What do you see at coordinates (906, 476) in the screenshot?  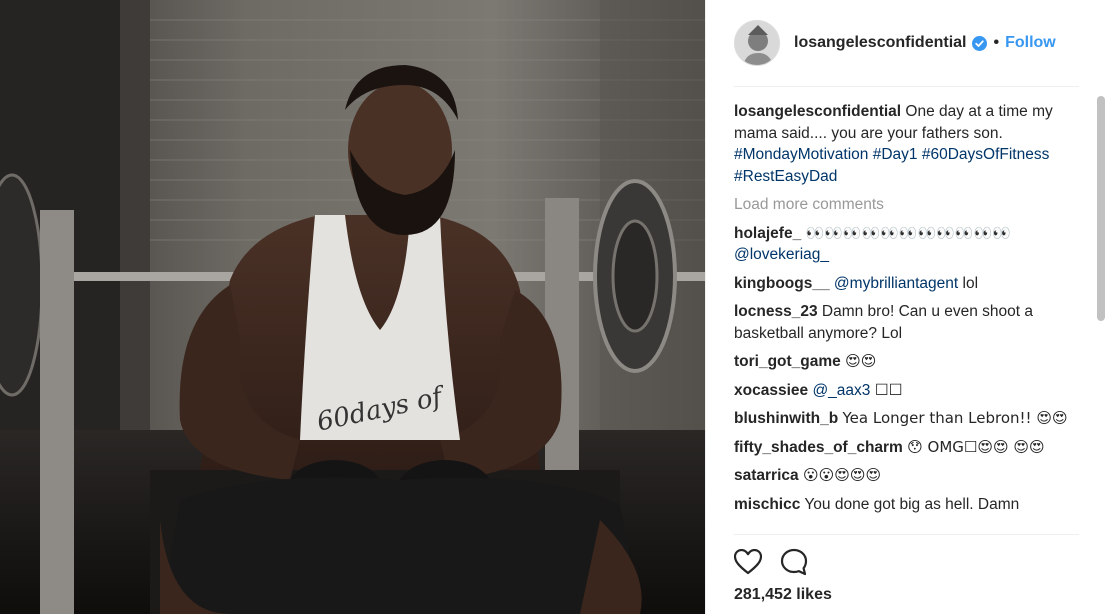 I see `comment: satarrica 😮😮😍😍😍` at bounding box center [906, 476].